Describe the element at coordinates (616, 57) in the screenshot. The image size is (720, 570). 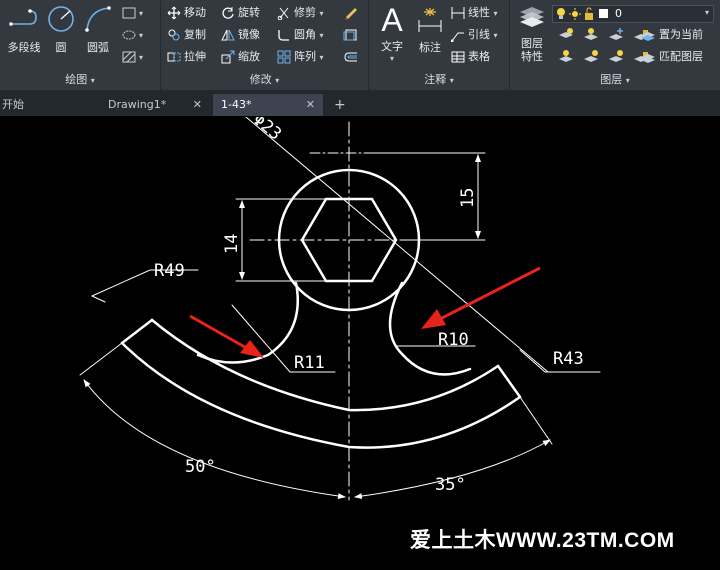
I see `layer-thaw-all-icon` at that location.